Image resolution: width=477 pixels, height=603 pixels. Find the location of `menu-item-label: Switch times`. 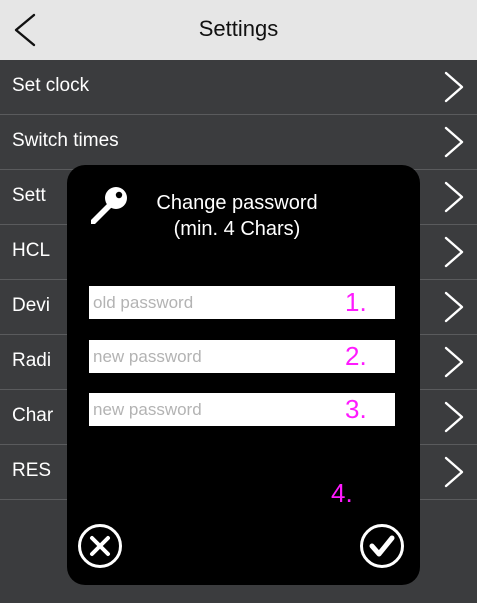

menu-item-label: Switch times is located at coordinates (65, 140).